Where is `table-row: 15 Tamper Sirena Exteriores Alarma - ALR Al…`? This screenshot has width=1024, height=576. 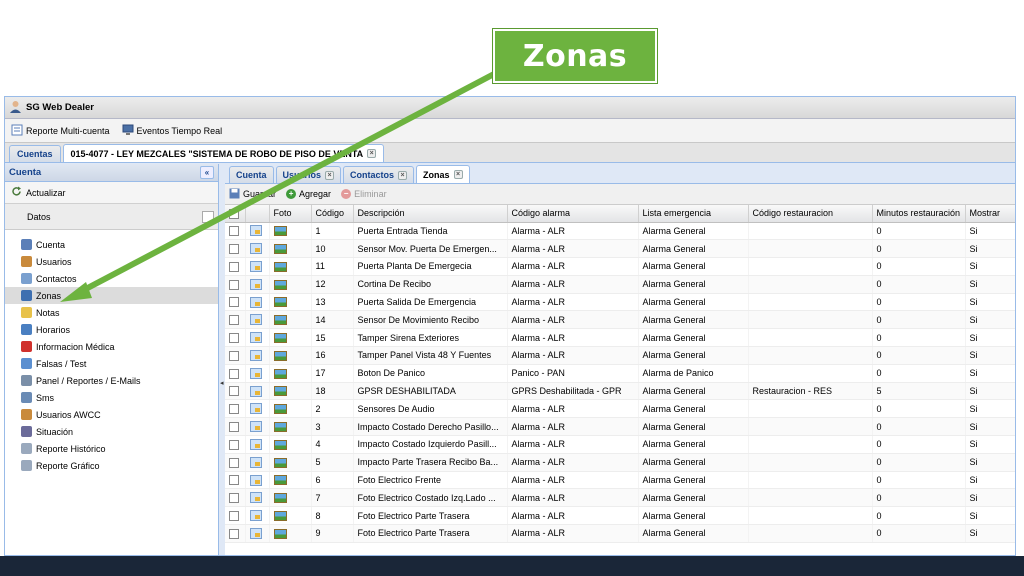
table-row: 15 Tamper Sirena Exteriores Alarma - ALR Al… is located at coordinates (620, 338).